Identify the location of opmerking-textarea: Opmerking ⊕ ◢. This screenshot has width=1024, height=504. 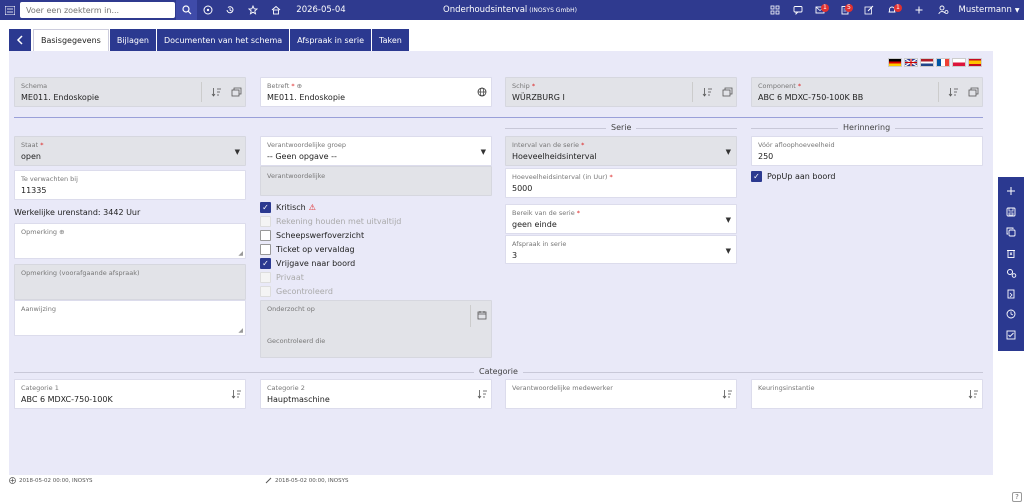
(130, 241).